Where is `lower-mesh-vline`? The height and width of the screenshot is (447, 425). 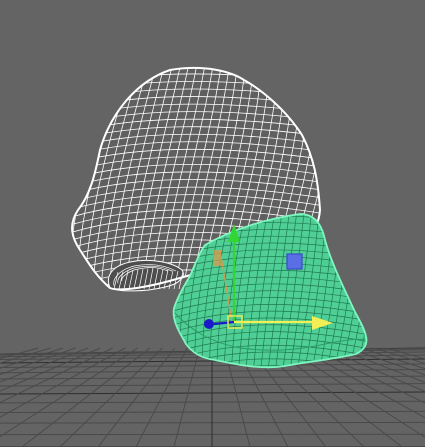 lower-mesh-vline is located at coordinates (387, 290).